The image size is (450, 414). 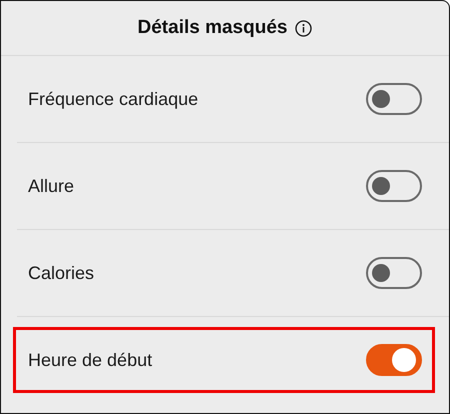 I want to click on setting-label: Allure, so click(x=51, y=186).